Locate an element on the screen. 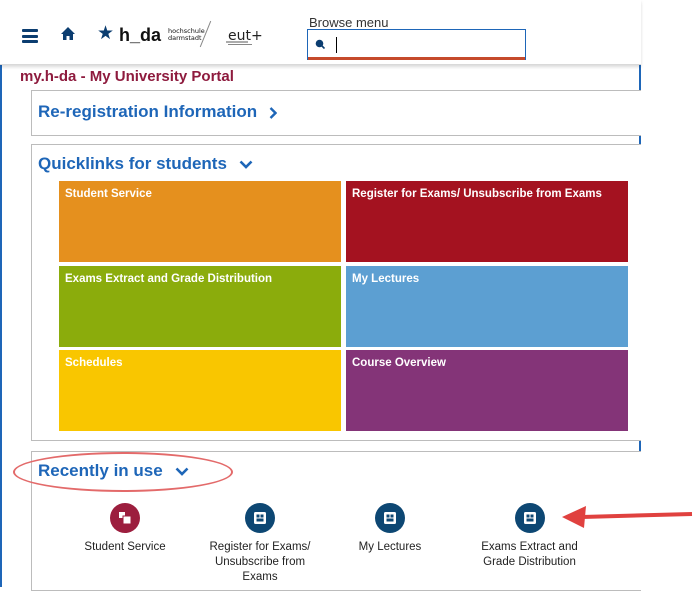 This screenshot has width=693, height=591. logo-sub-line2: darmstadt is located at coordinates (185, 38).